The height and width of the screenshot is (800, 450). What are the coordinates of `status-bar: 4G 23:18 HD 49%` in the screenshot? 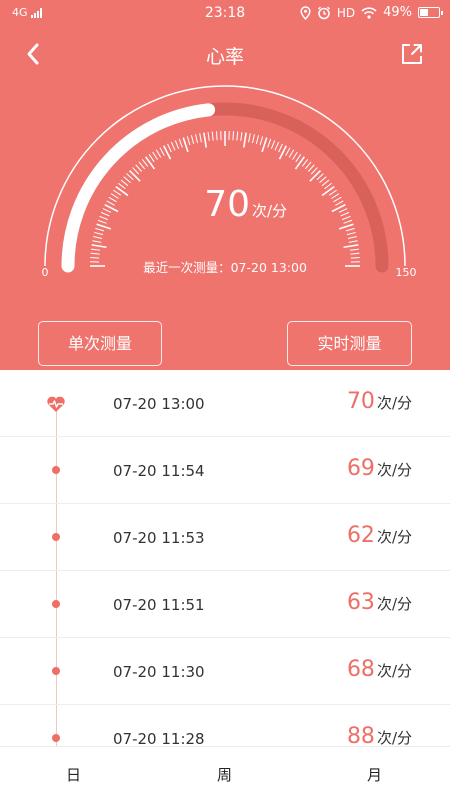 It's located at (225, 14).